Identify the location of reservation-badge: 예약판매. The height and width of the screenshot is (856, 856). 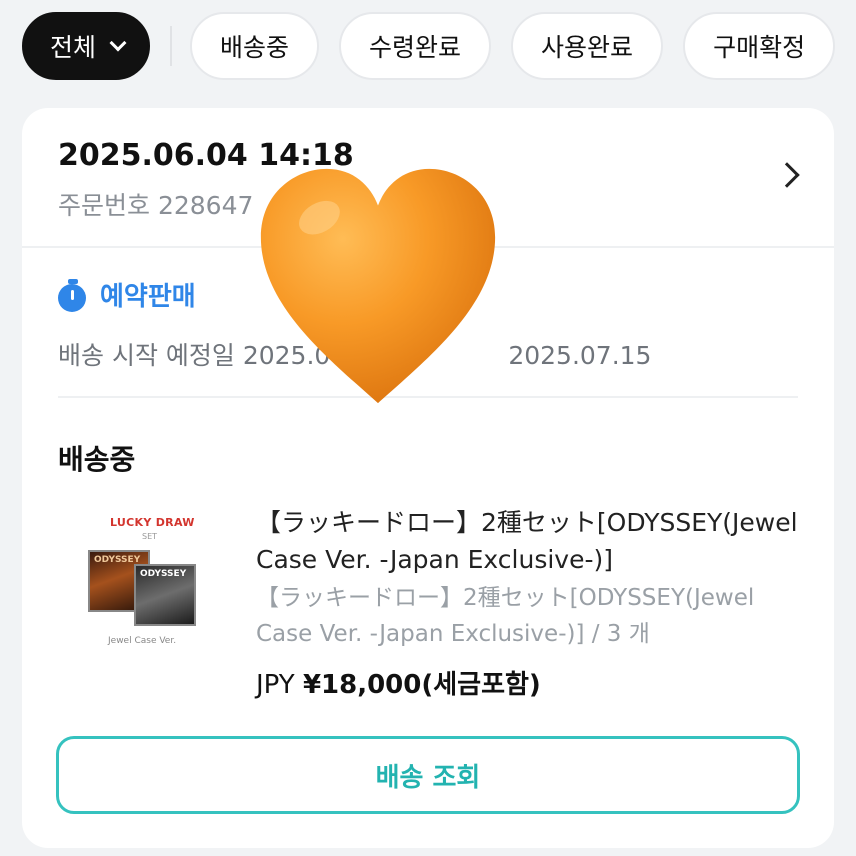
(127, 294).